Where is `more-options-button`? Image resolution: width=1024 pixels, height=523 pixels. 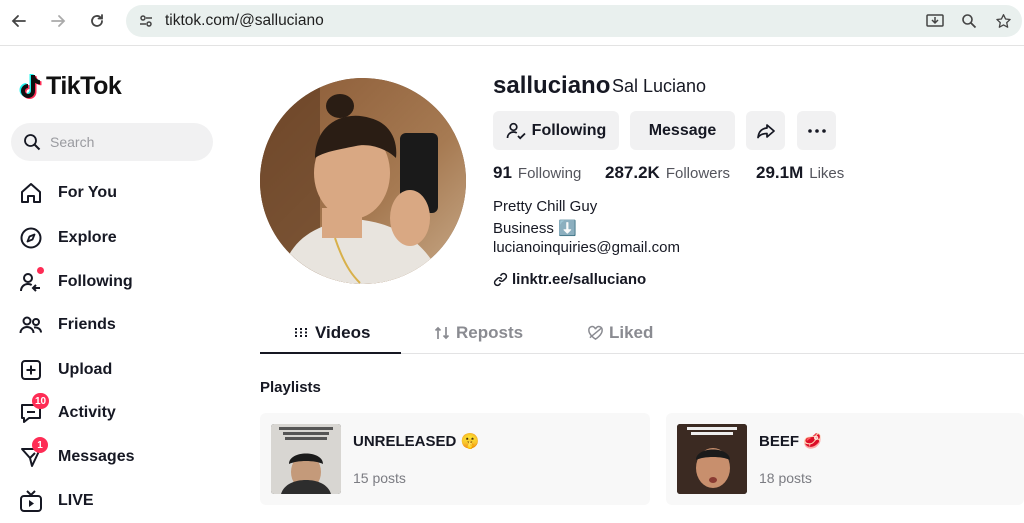 more-options-button is located at coordinates (816, 130).